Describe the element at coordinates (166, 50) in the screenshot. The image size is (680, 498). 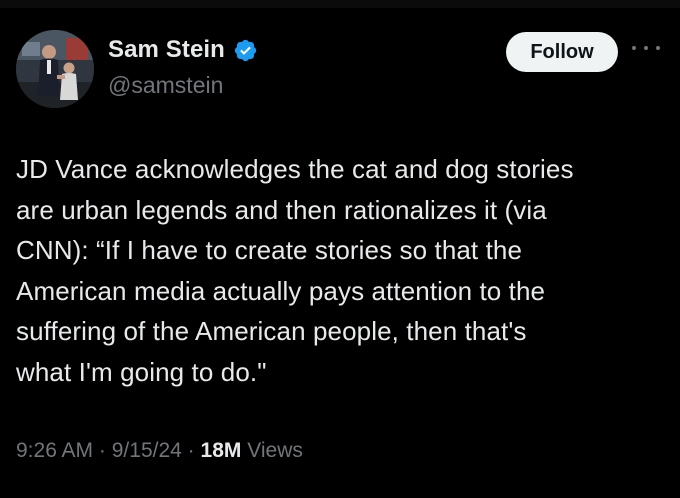
I see `author-display-name: Sam Stein` at that location.